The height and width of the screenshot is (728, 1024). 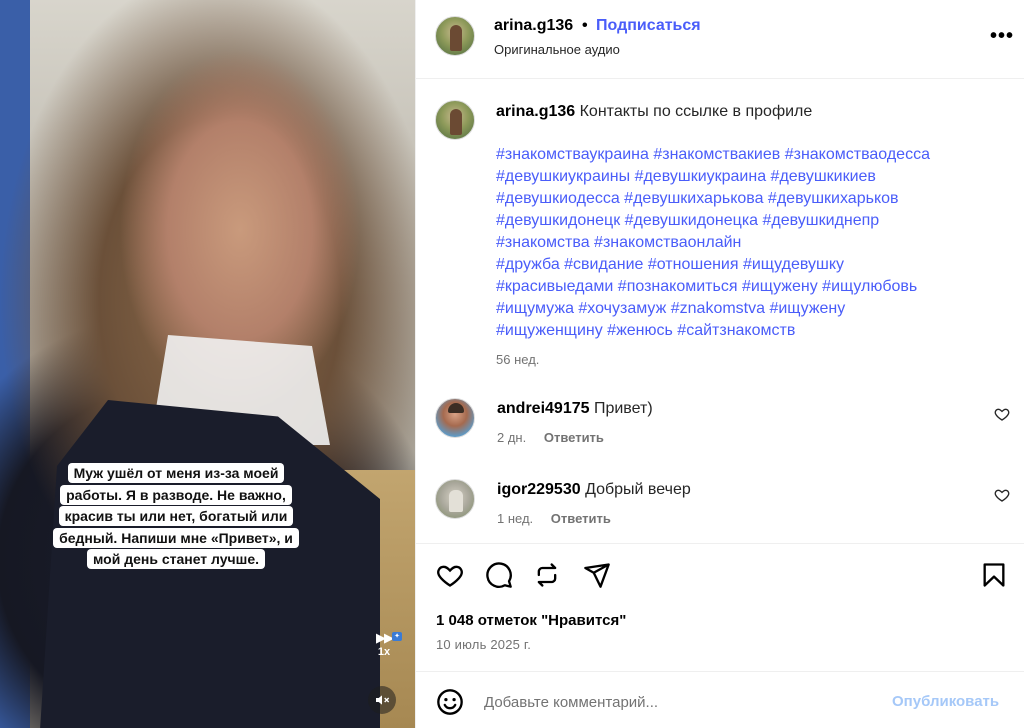 What do you see at coordinates (720, 603) in the screenshot?
I see `action-bar: 1 048 отметок "Нравится" 10 июль 2025 г.` at bounding box center [720, 603].